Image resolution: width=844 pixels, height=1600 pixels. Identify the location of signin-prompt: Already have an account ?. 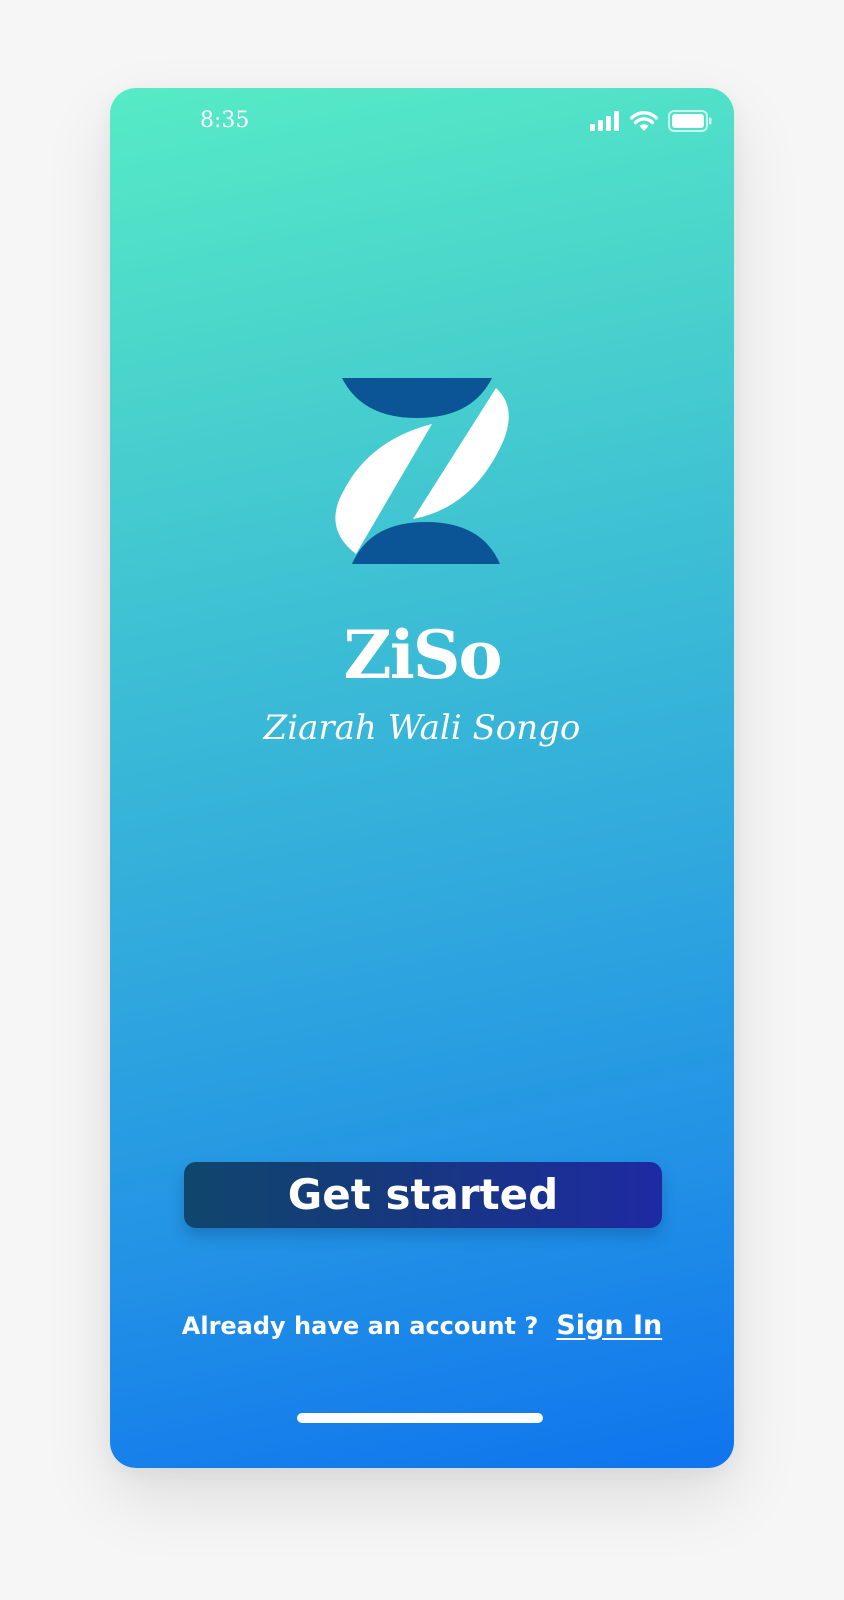
(360, 1326).